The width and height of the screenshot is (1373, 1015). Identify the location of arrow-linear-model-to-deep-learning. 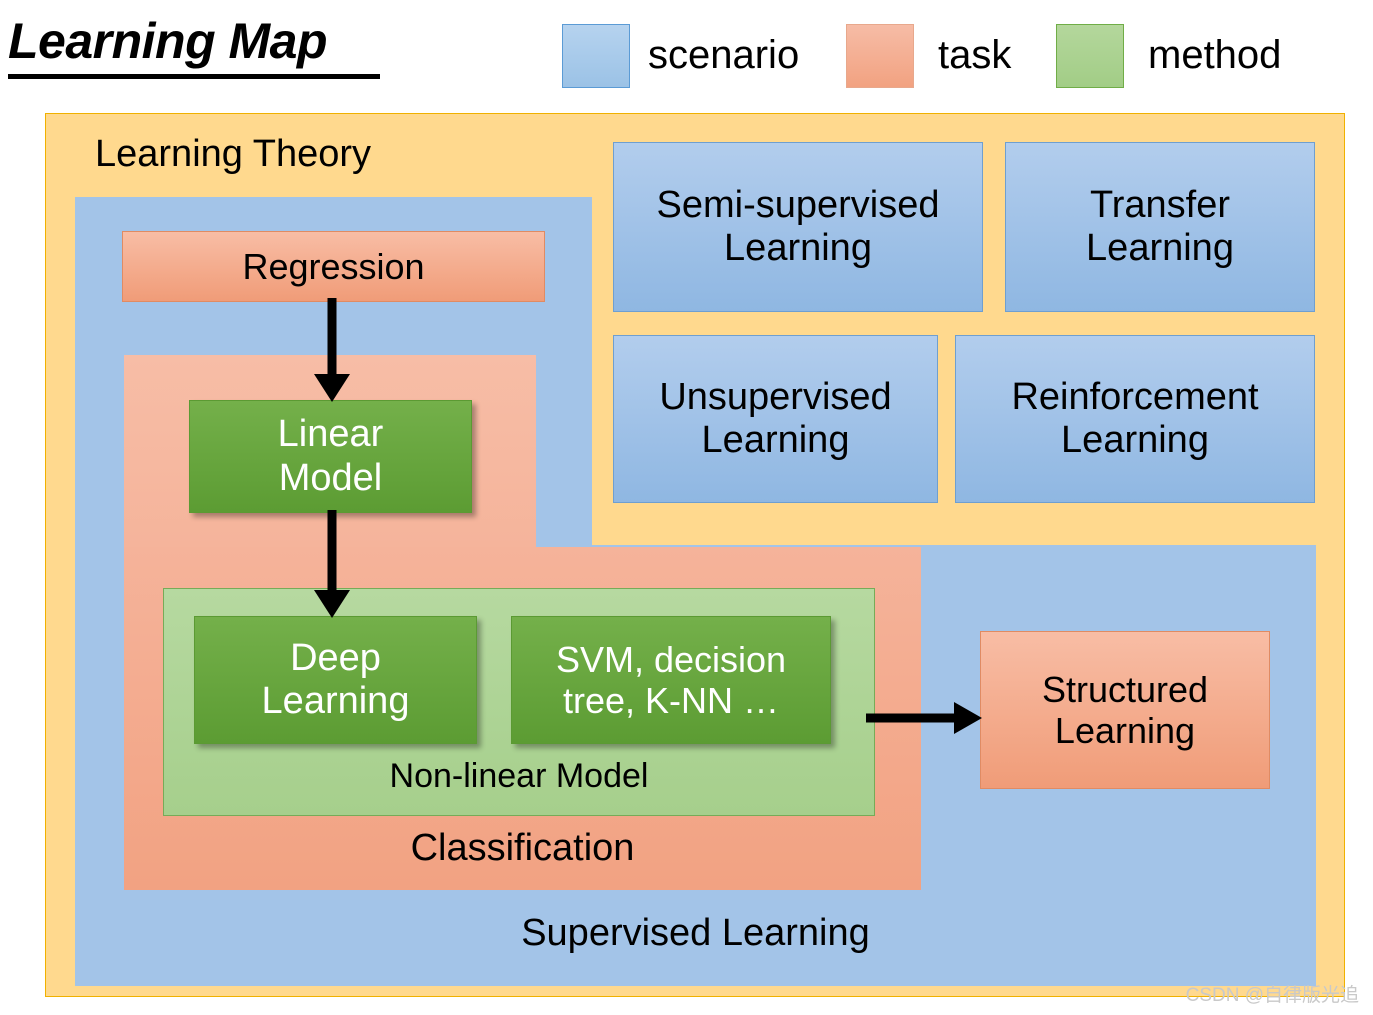
(332, 564).